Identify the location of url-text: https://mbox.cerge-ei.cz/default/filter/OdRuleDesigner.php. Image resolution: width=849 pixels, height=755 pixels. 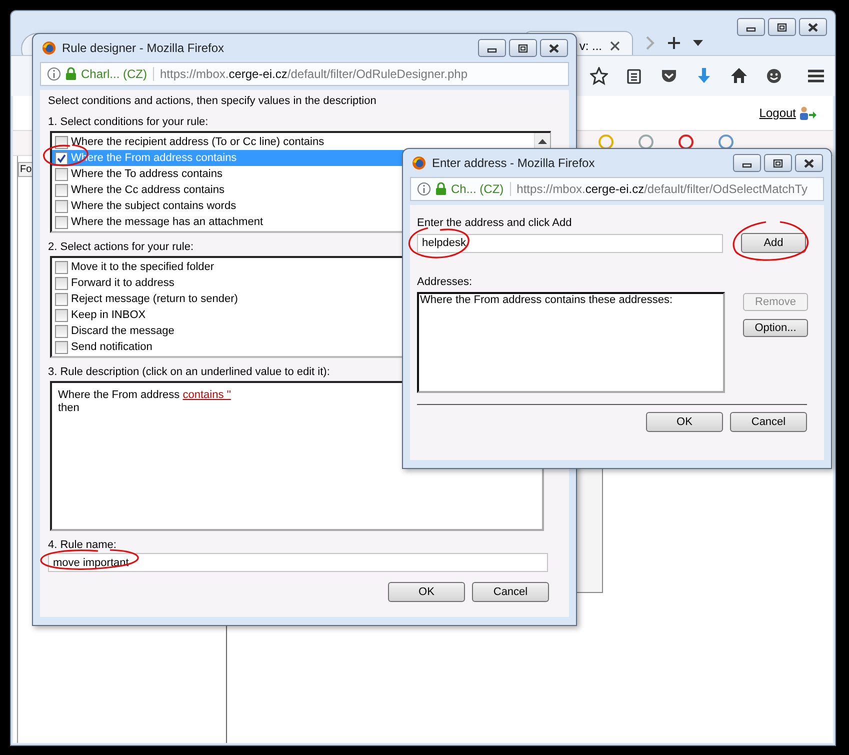
(313, 74).